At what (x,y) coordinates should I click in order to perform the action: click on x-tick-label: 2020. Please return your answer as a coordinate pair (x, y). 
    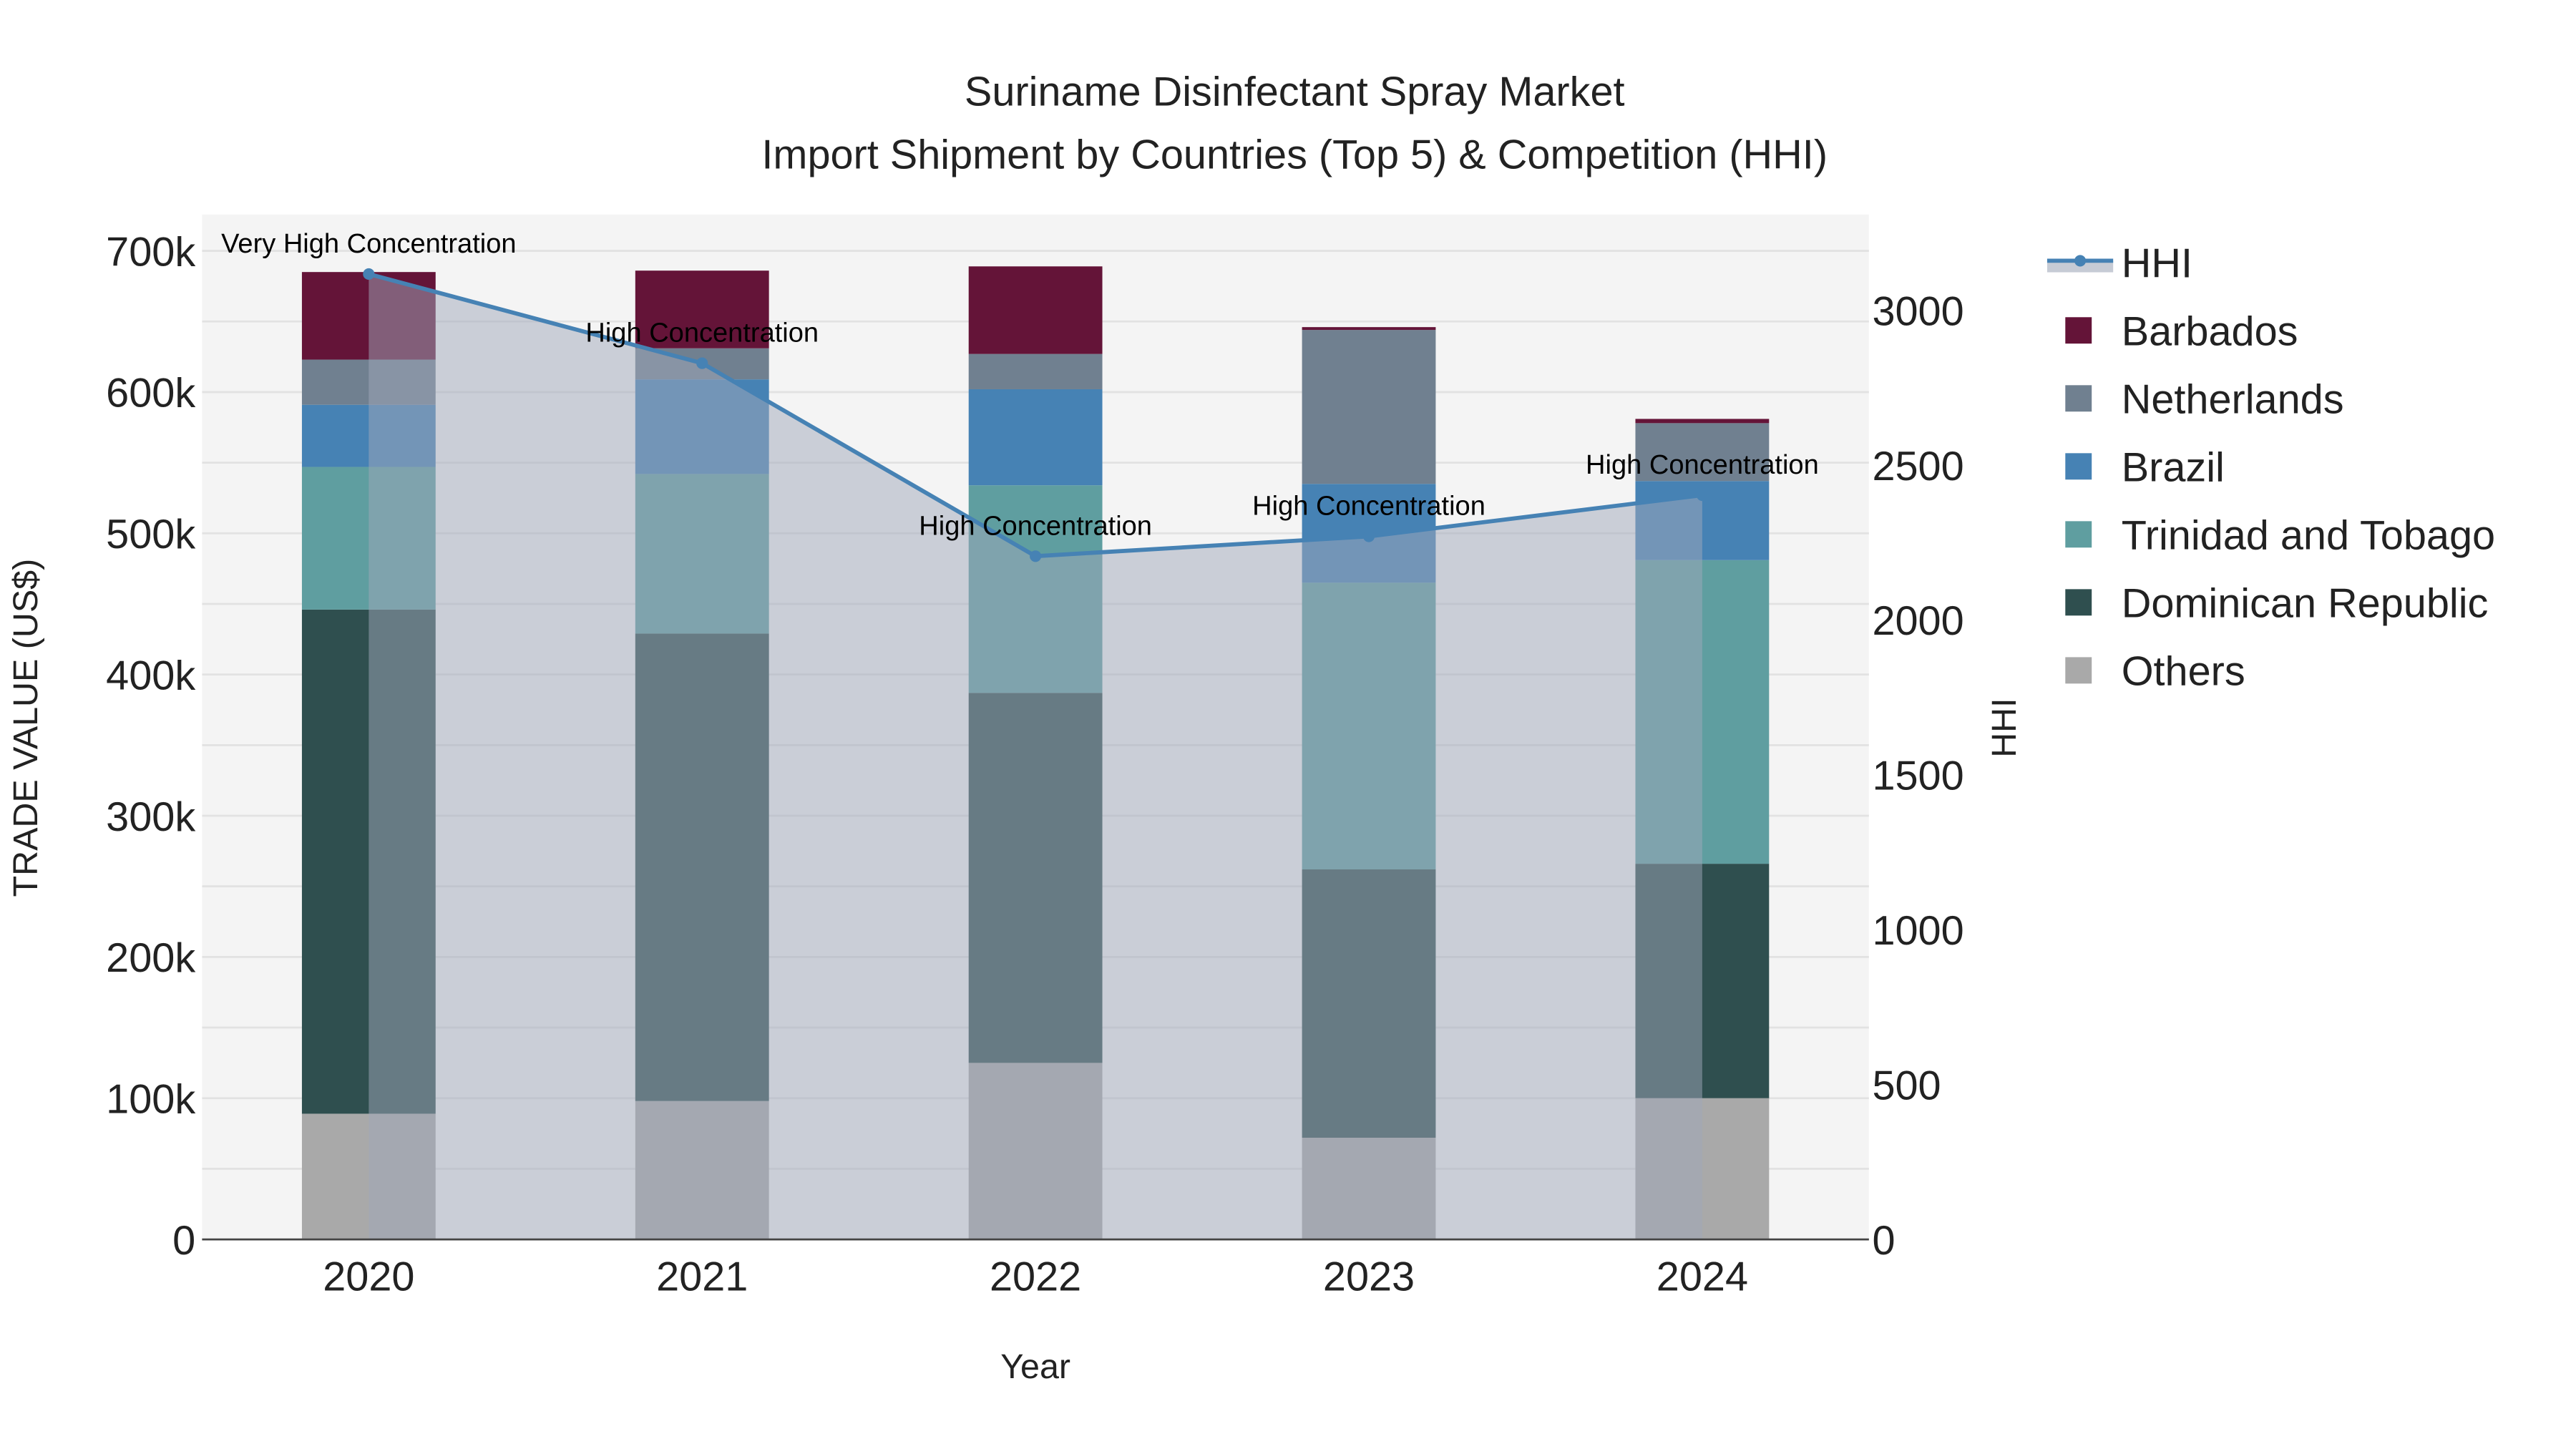
    Looking at the image, I should click on (368, 1277).